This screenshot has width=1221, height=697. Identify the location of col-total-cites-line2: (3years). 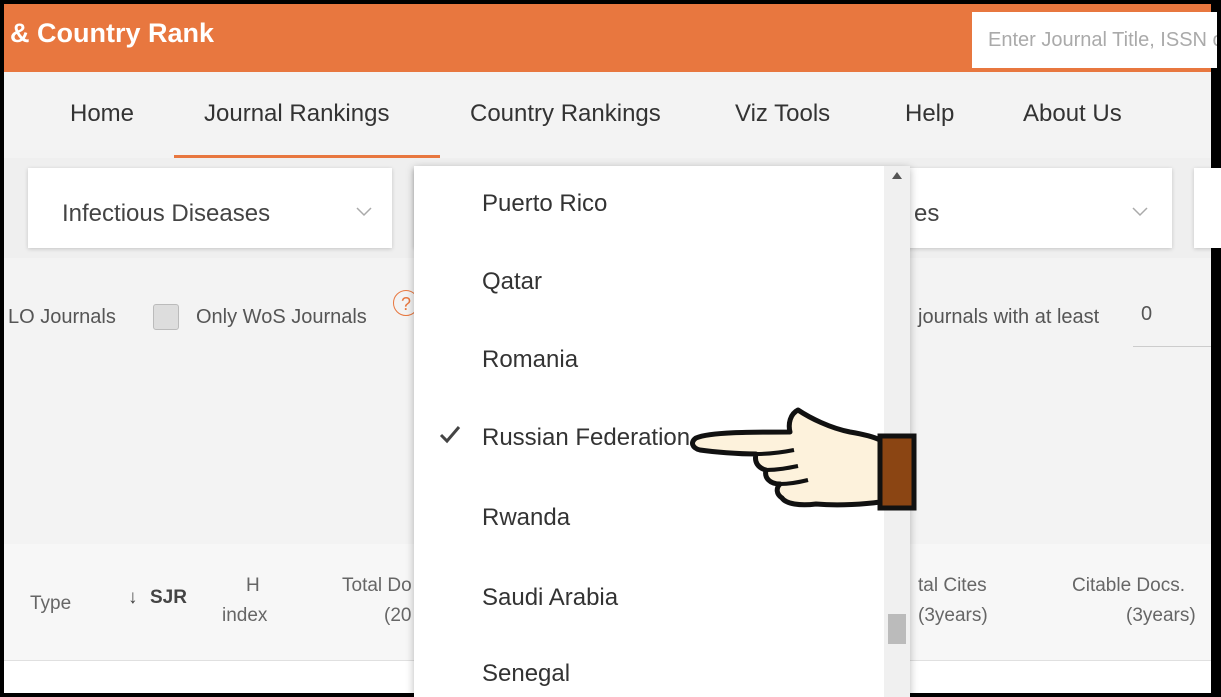
(953, 616).